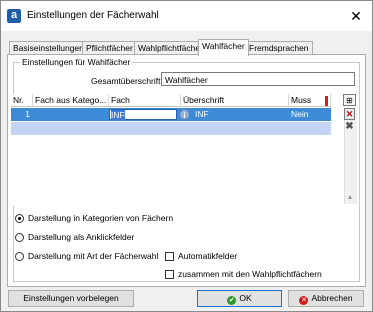 The height and width of the screenshot is (312, 373). What do you see at coordinates (356, 16) in the screenshot?
I see `close-icon: ✕` at bounding box center [356, 16].